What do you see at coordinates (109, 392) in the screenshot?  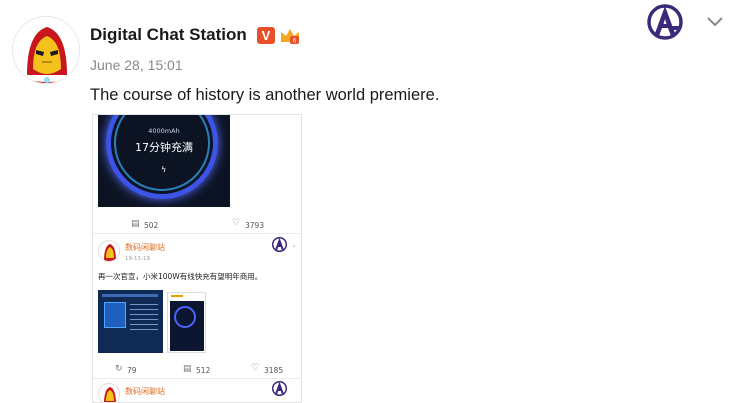 I see `next-author-avatar` at bounding box center [109, 392].